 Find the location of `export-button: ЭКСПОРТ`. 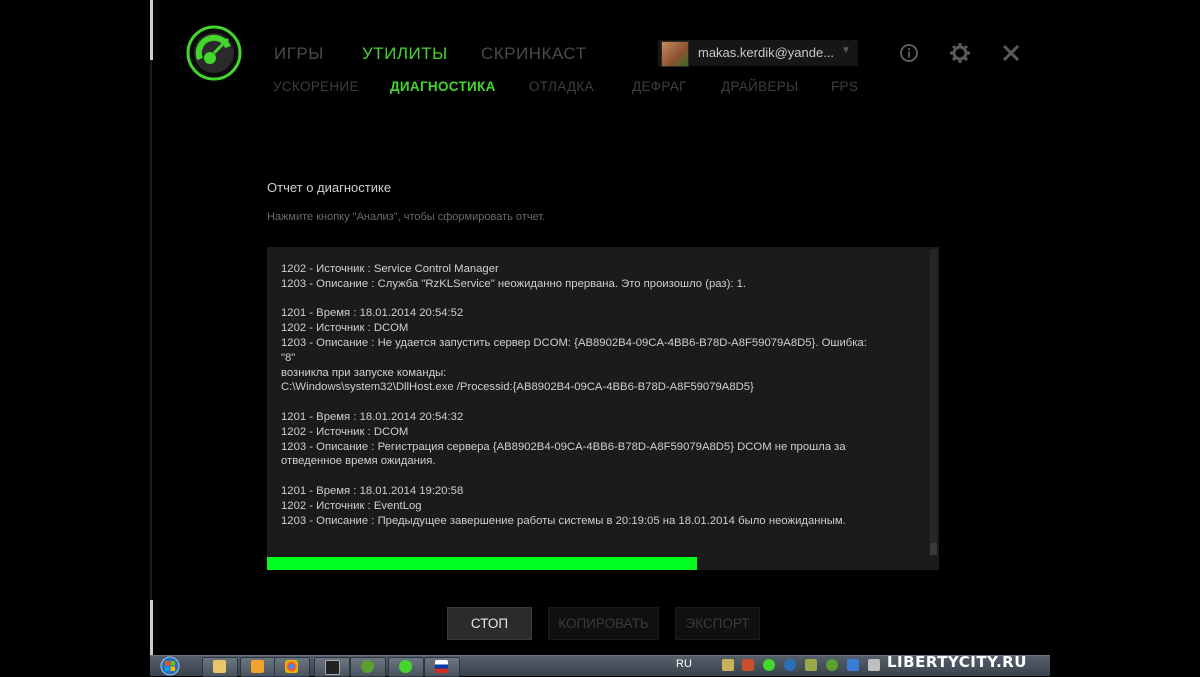

export-button: ЭКСПОРТ is located at coordinates (717, 623).